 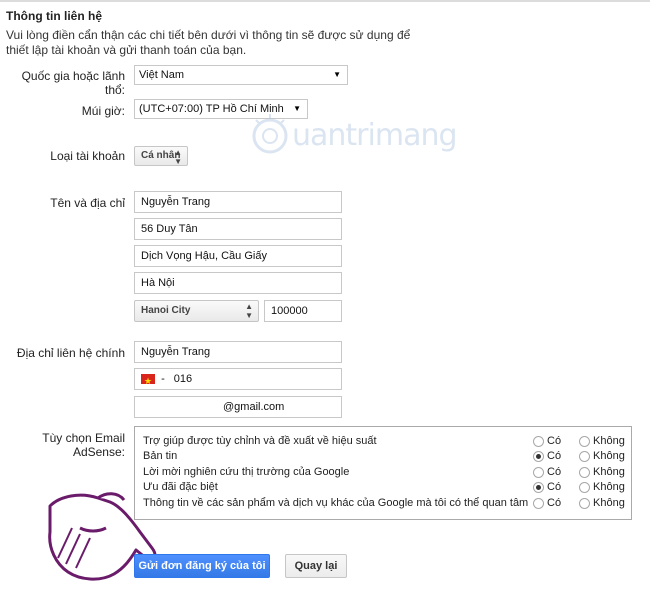 I want to click on submit-button: Gửi đơn đăng ký của tôi, so click(x=202, y=566).